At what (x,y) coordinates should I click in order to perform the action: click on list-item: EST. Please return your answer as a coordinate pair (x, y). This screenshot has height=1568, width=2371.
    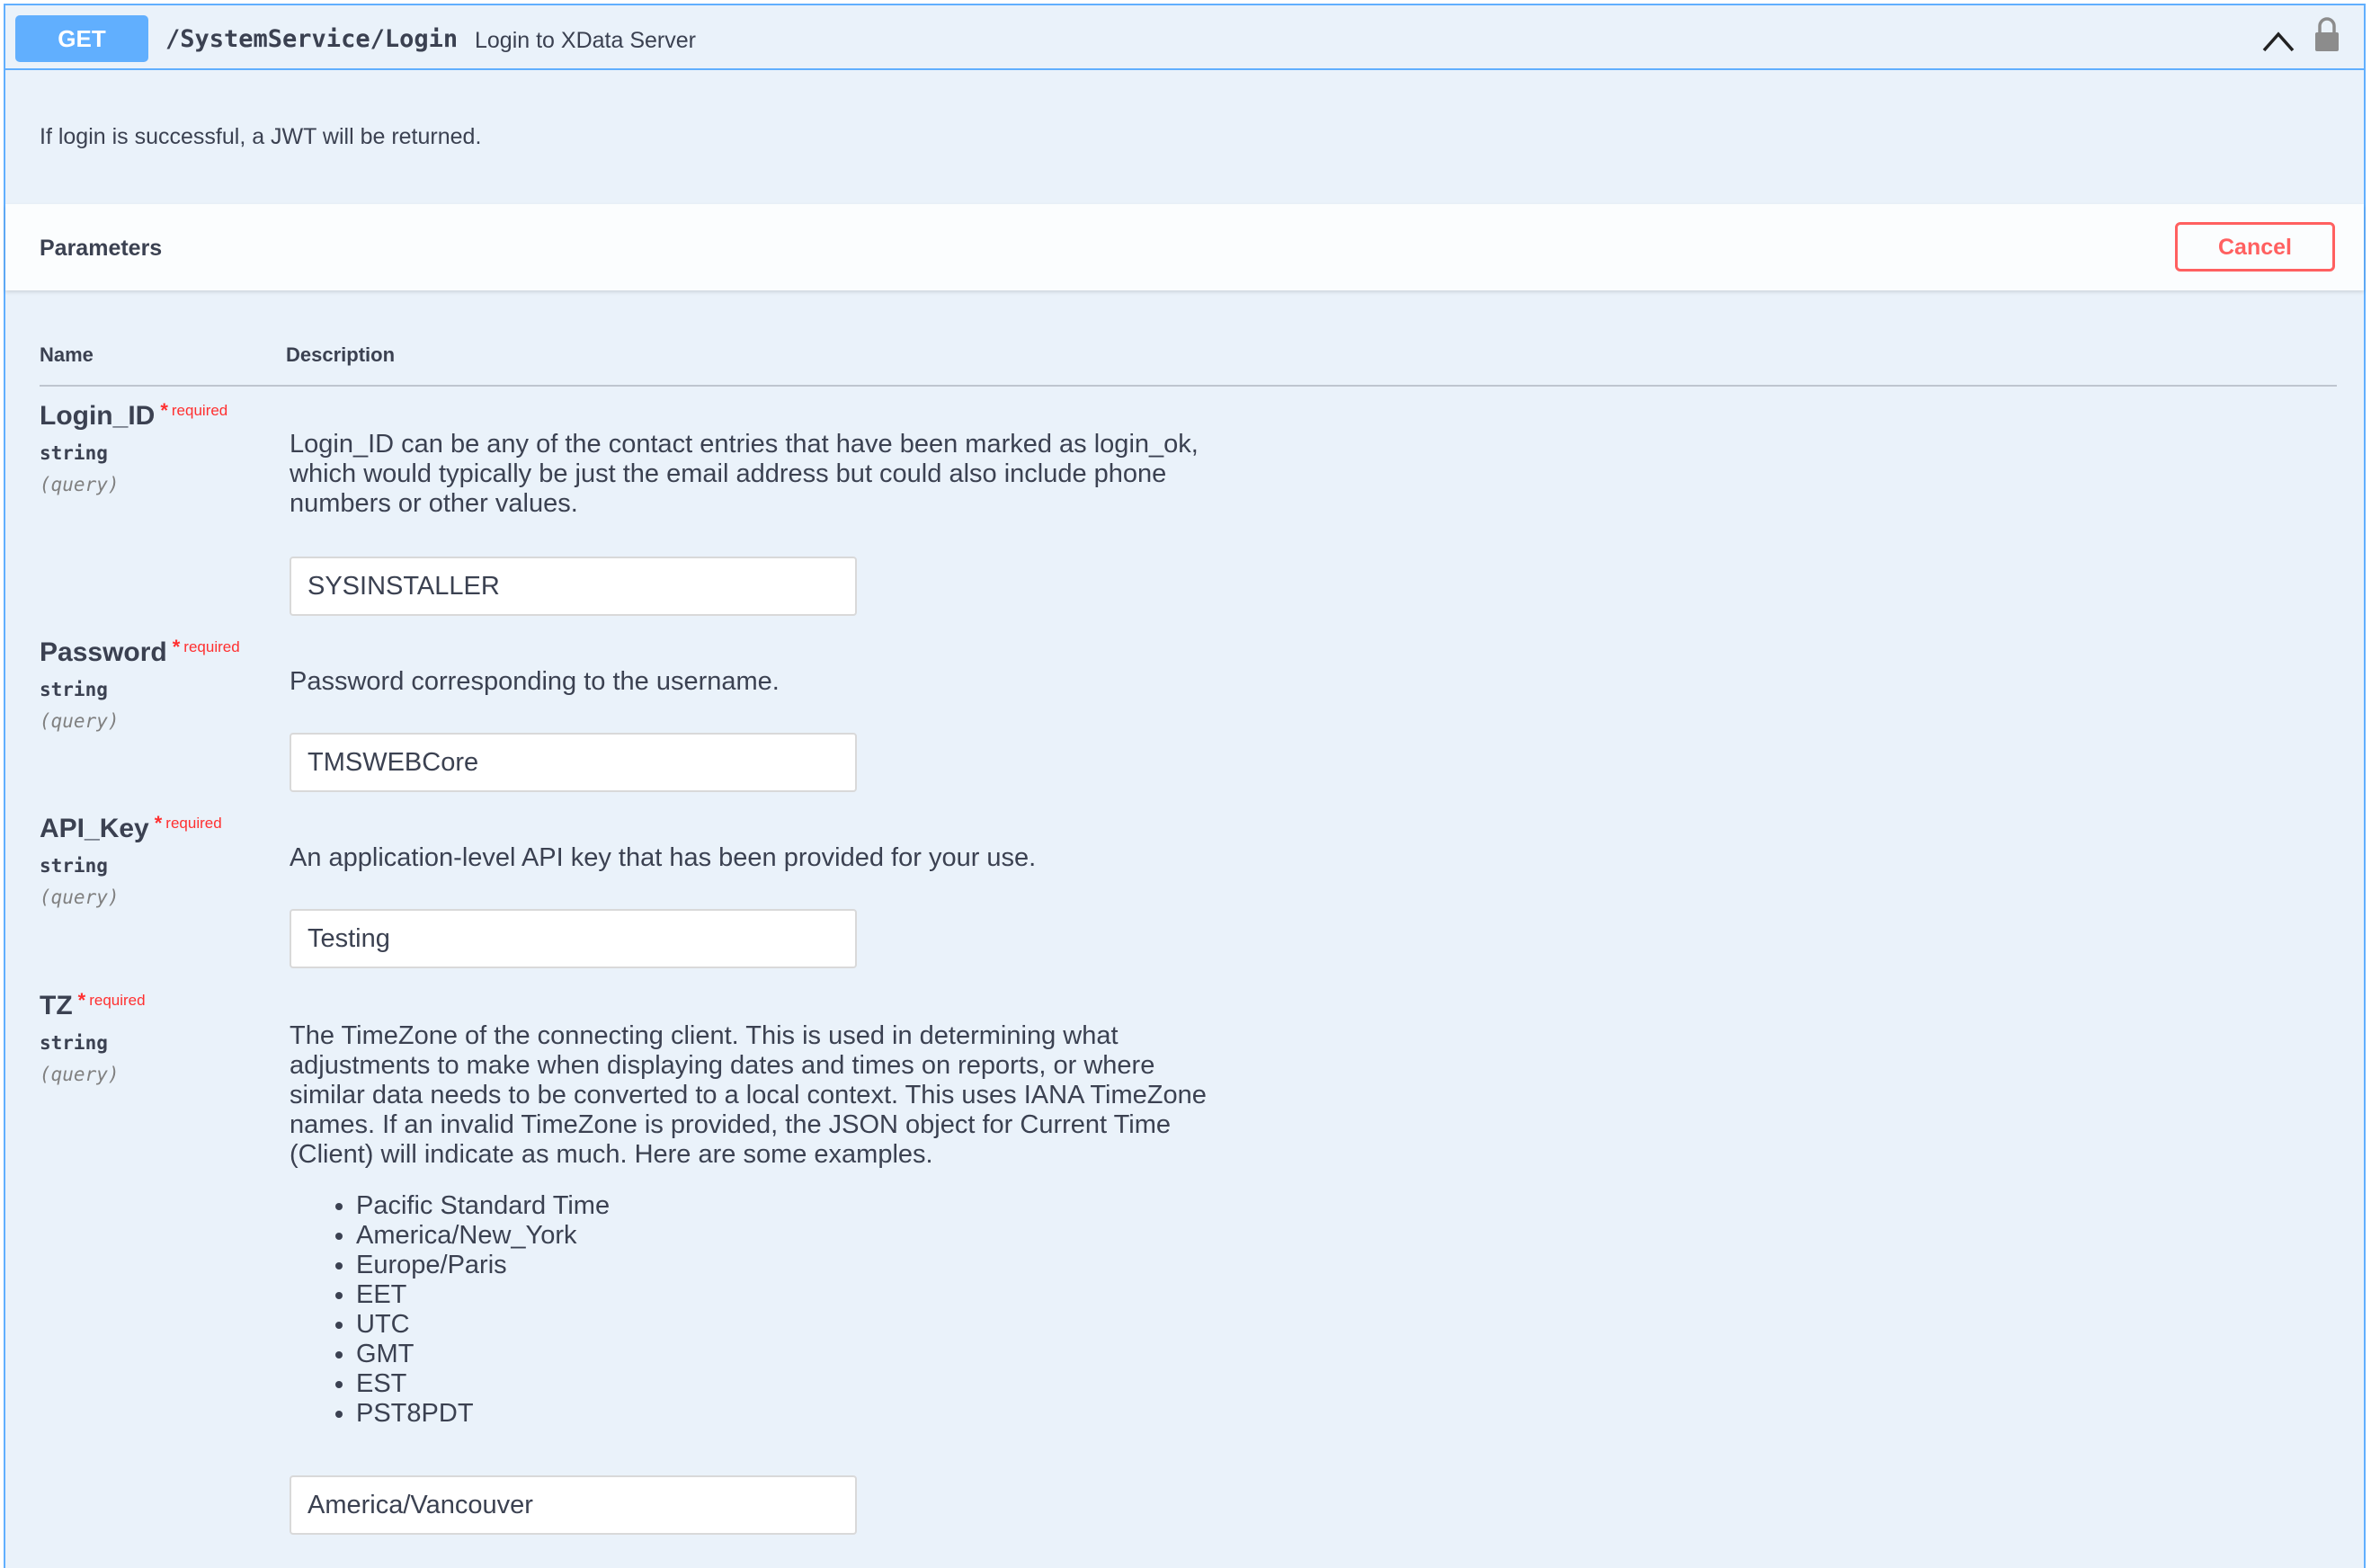
    Looking at the image, I should click on (781, 1384).